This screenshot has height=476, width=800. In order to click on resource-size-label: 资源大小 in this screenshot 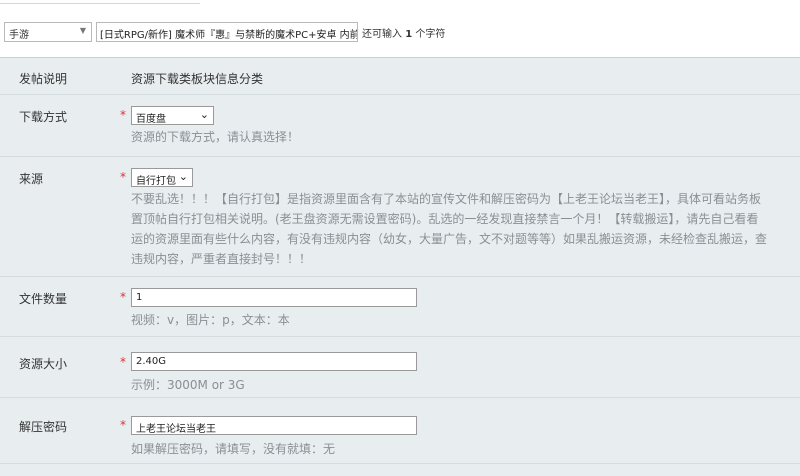, I will do `click(43, 364)`.